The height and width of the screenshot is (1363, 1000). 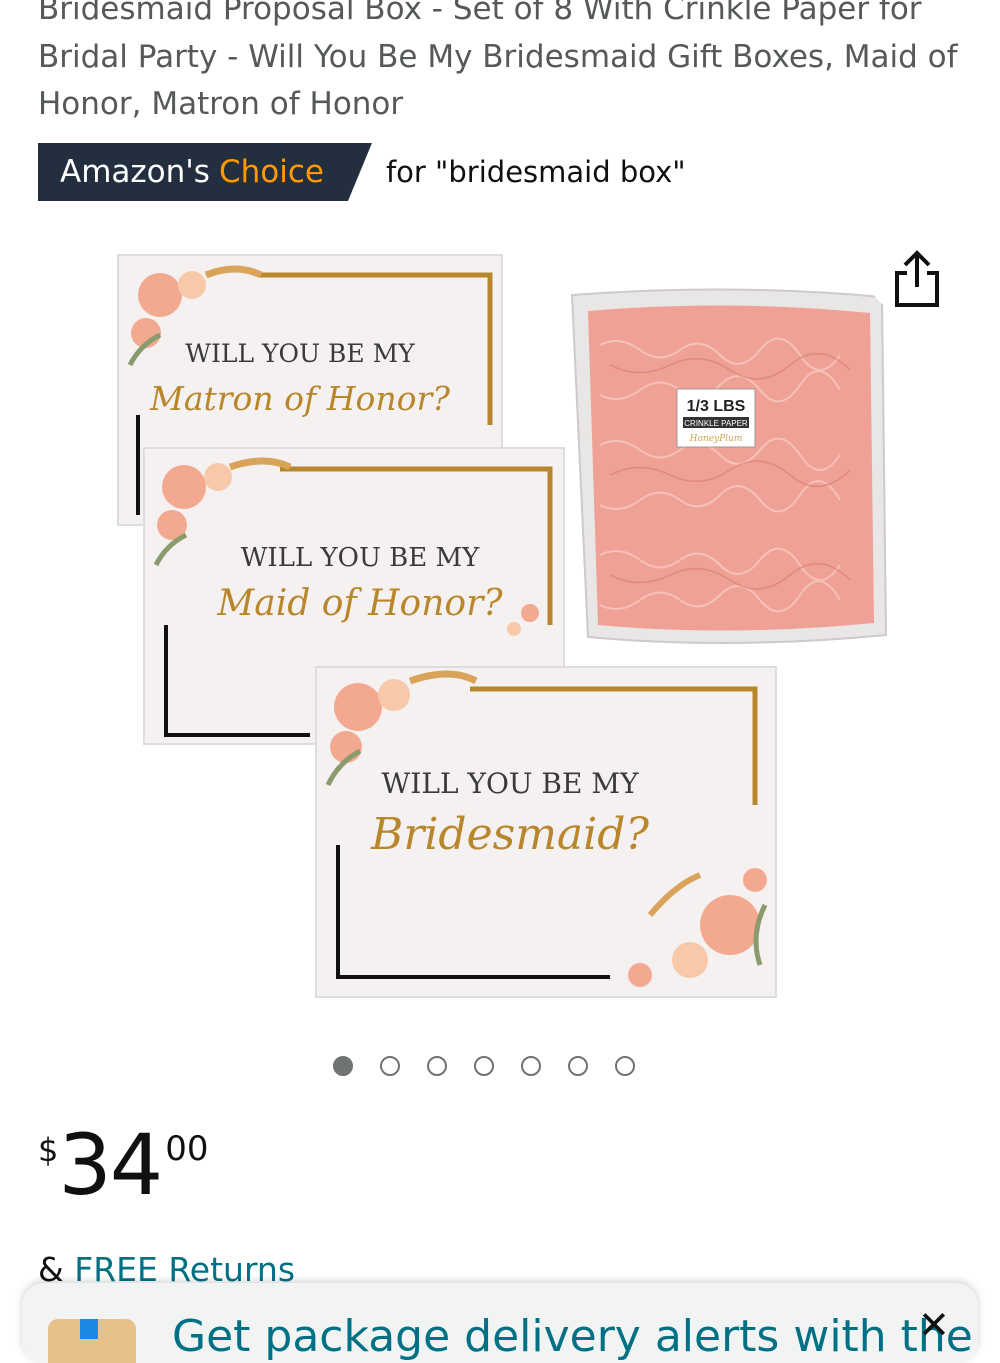 I want to click on bag-label-brand: HoneyPlum, so click(x=716, y=439).